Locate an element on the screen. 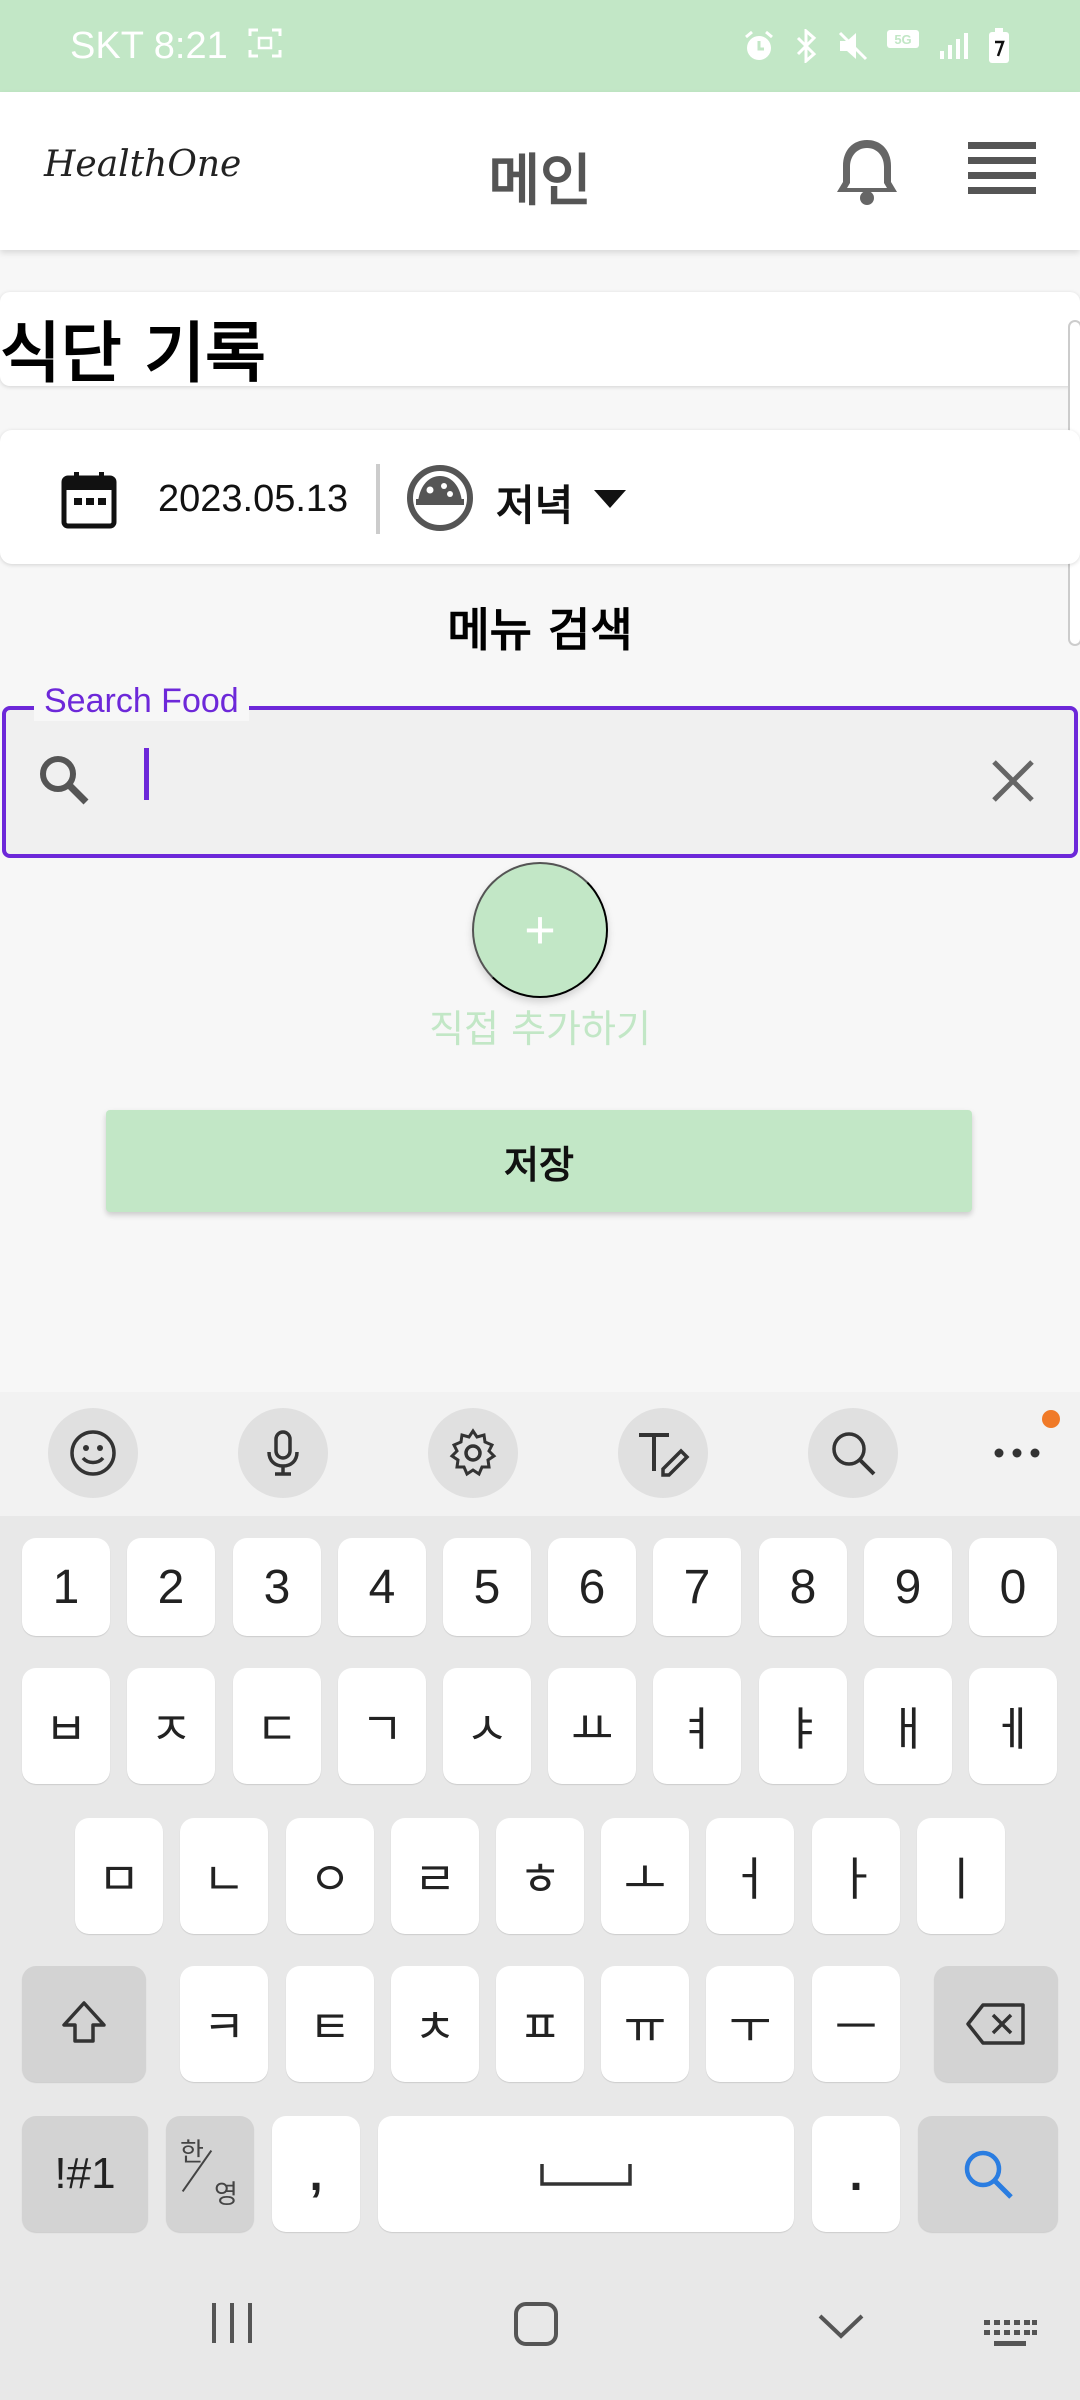  key-rieul: ㄹ is located at coordinates (435, 1876).